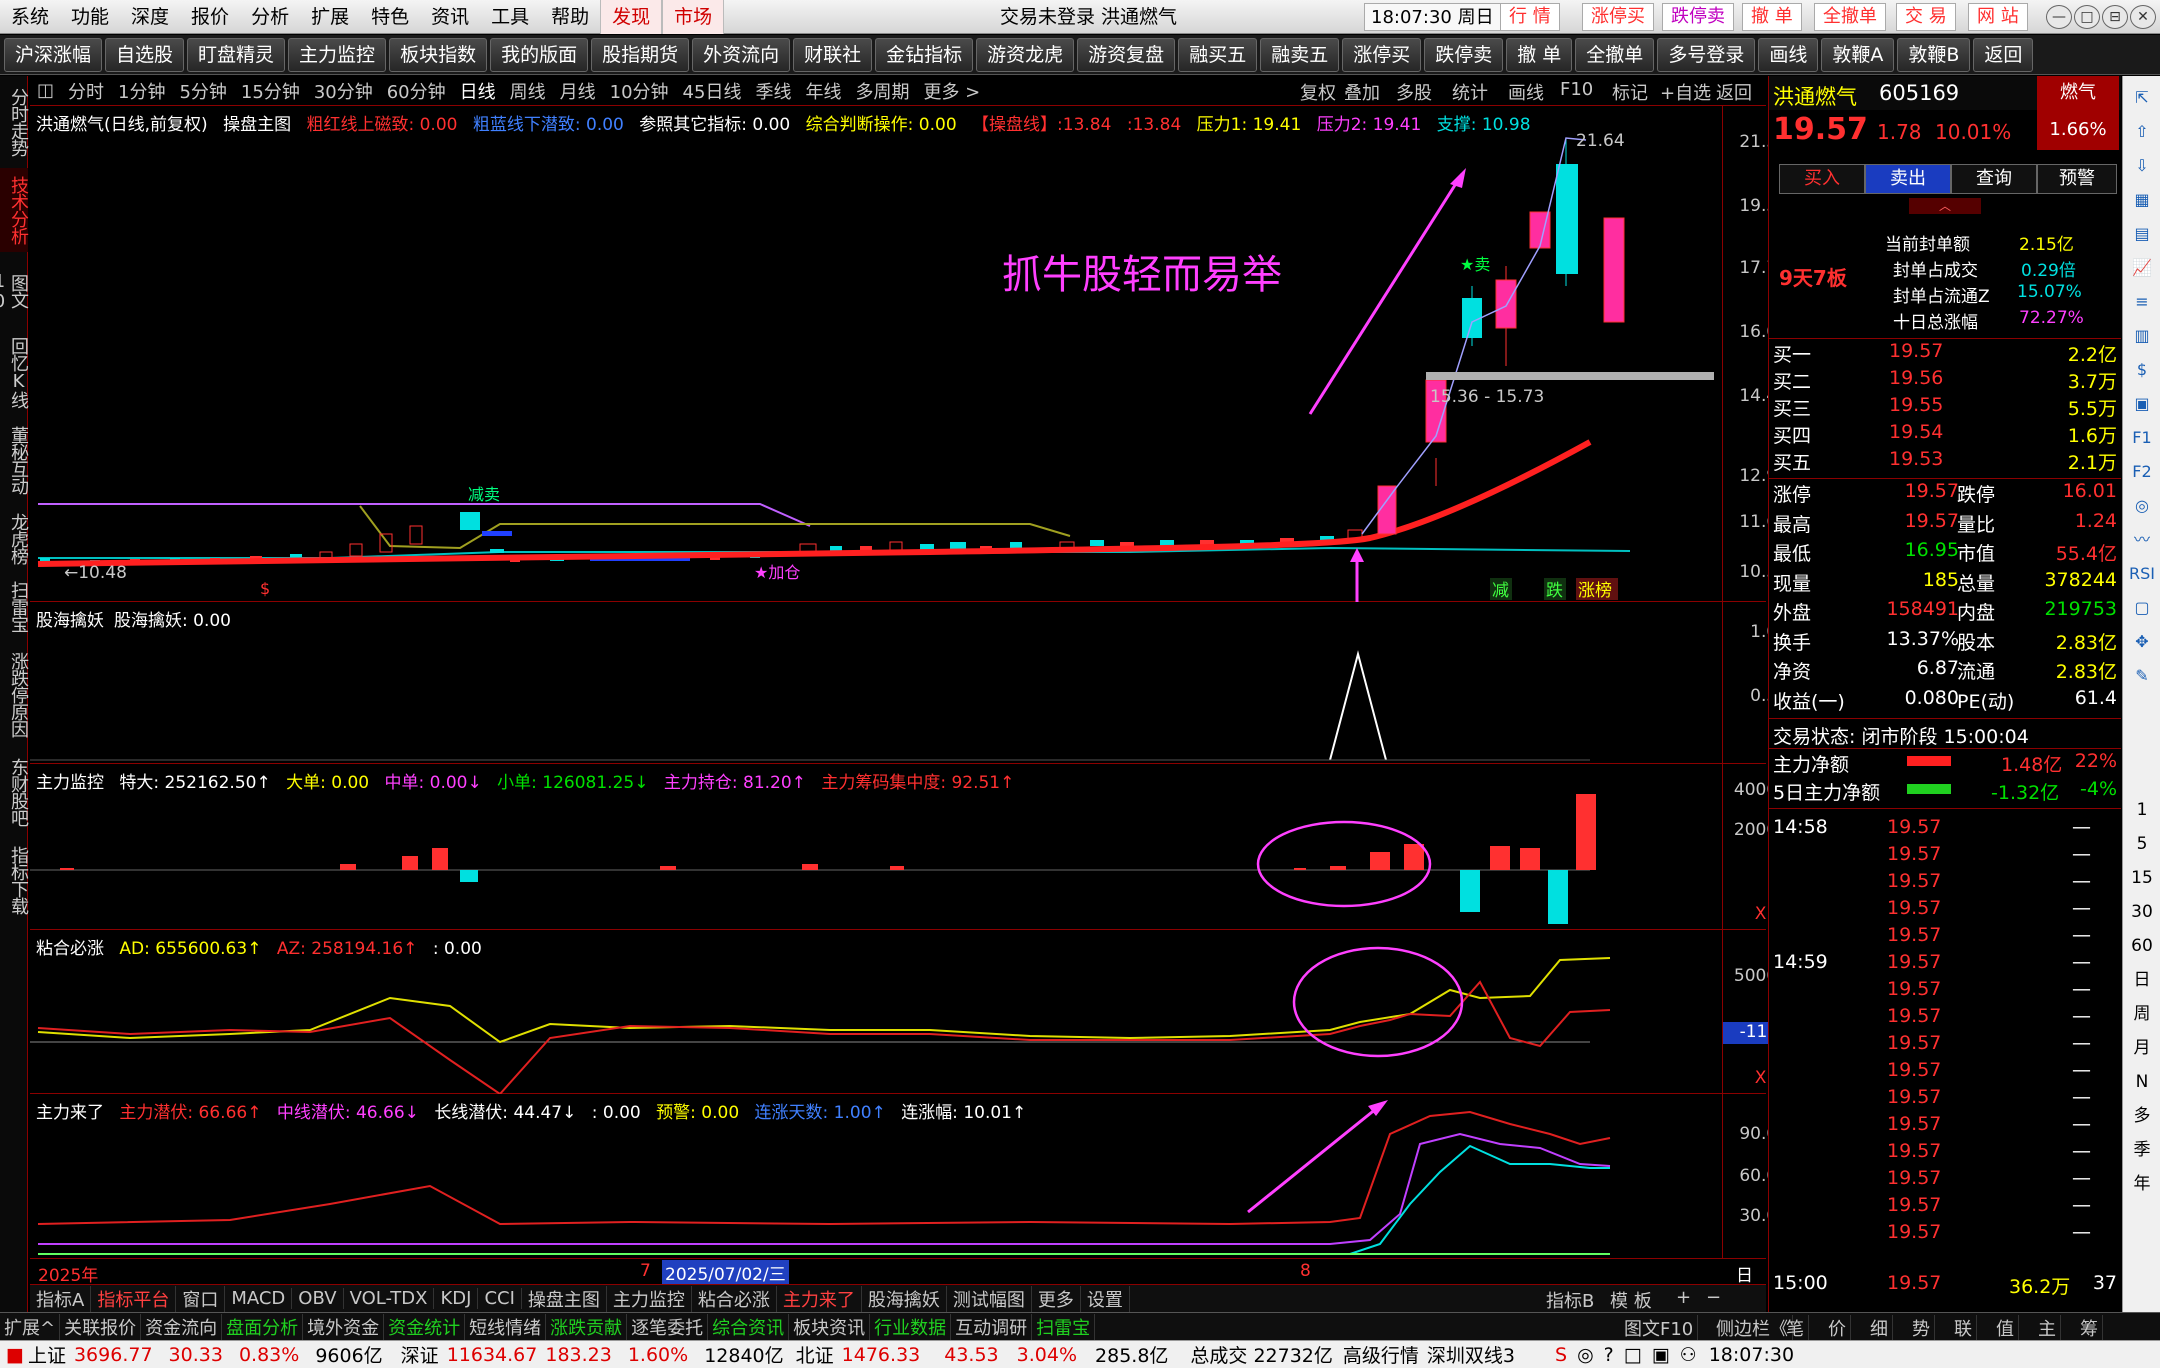 The image size is (2160, 1368). What do you see at coordinates (2089, 1328) in the screenshot?
I see `ext-right-tab: 筹` at bounding box center [2089, 1328].